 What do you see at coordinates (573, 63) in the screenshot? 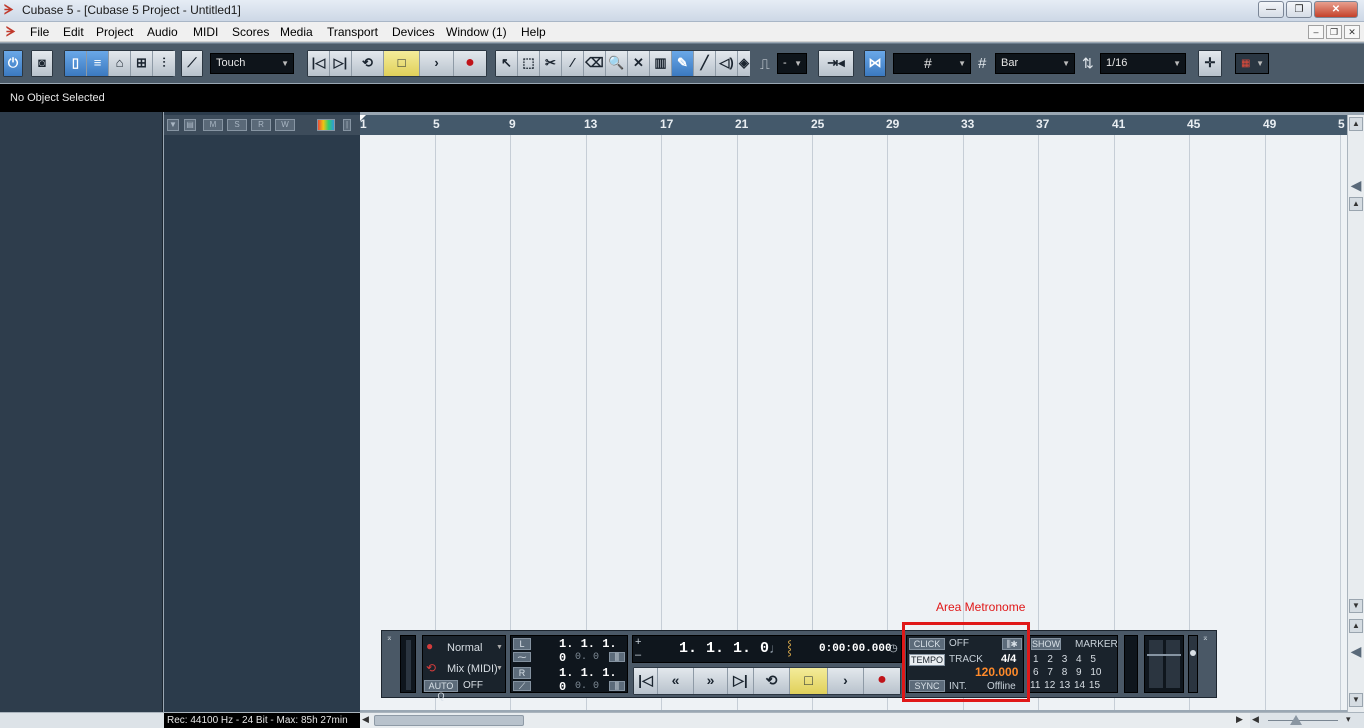
I see `glue-icon: ⁄` at bounding box center [573, 63].